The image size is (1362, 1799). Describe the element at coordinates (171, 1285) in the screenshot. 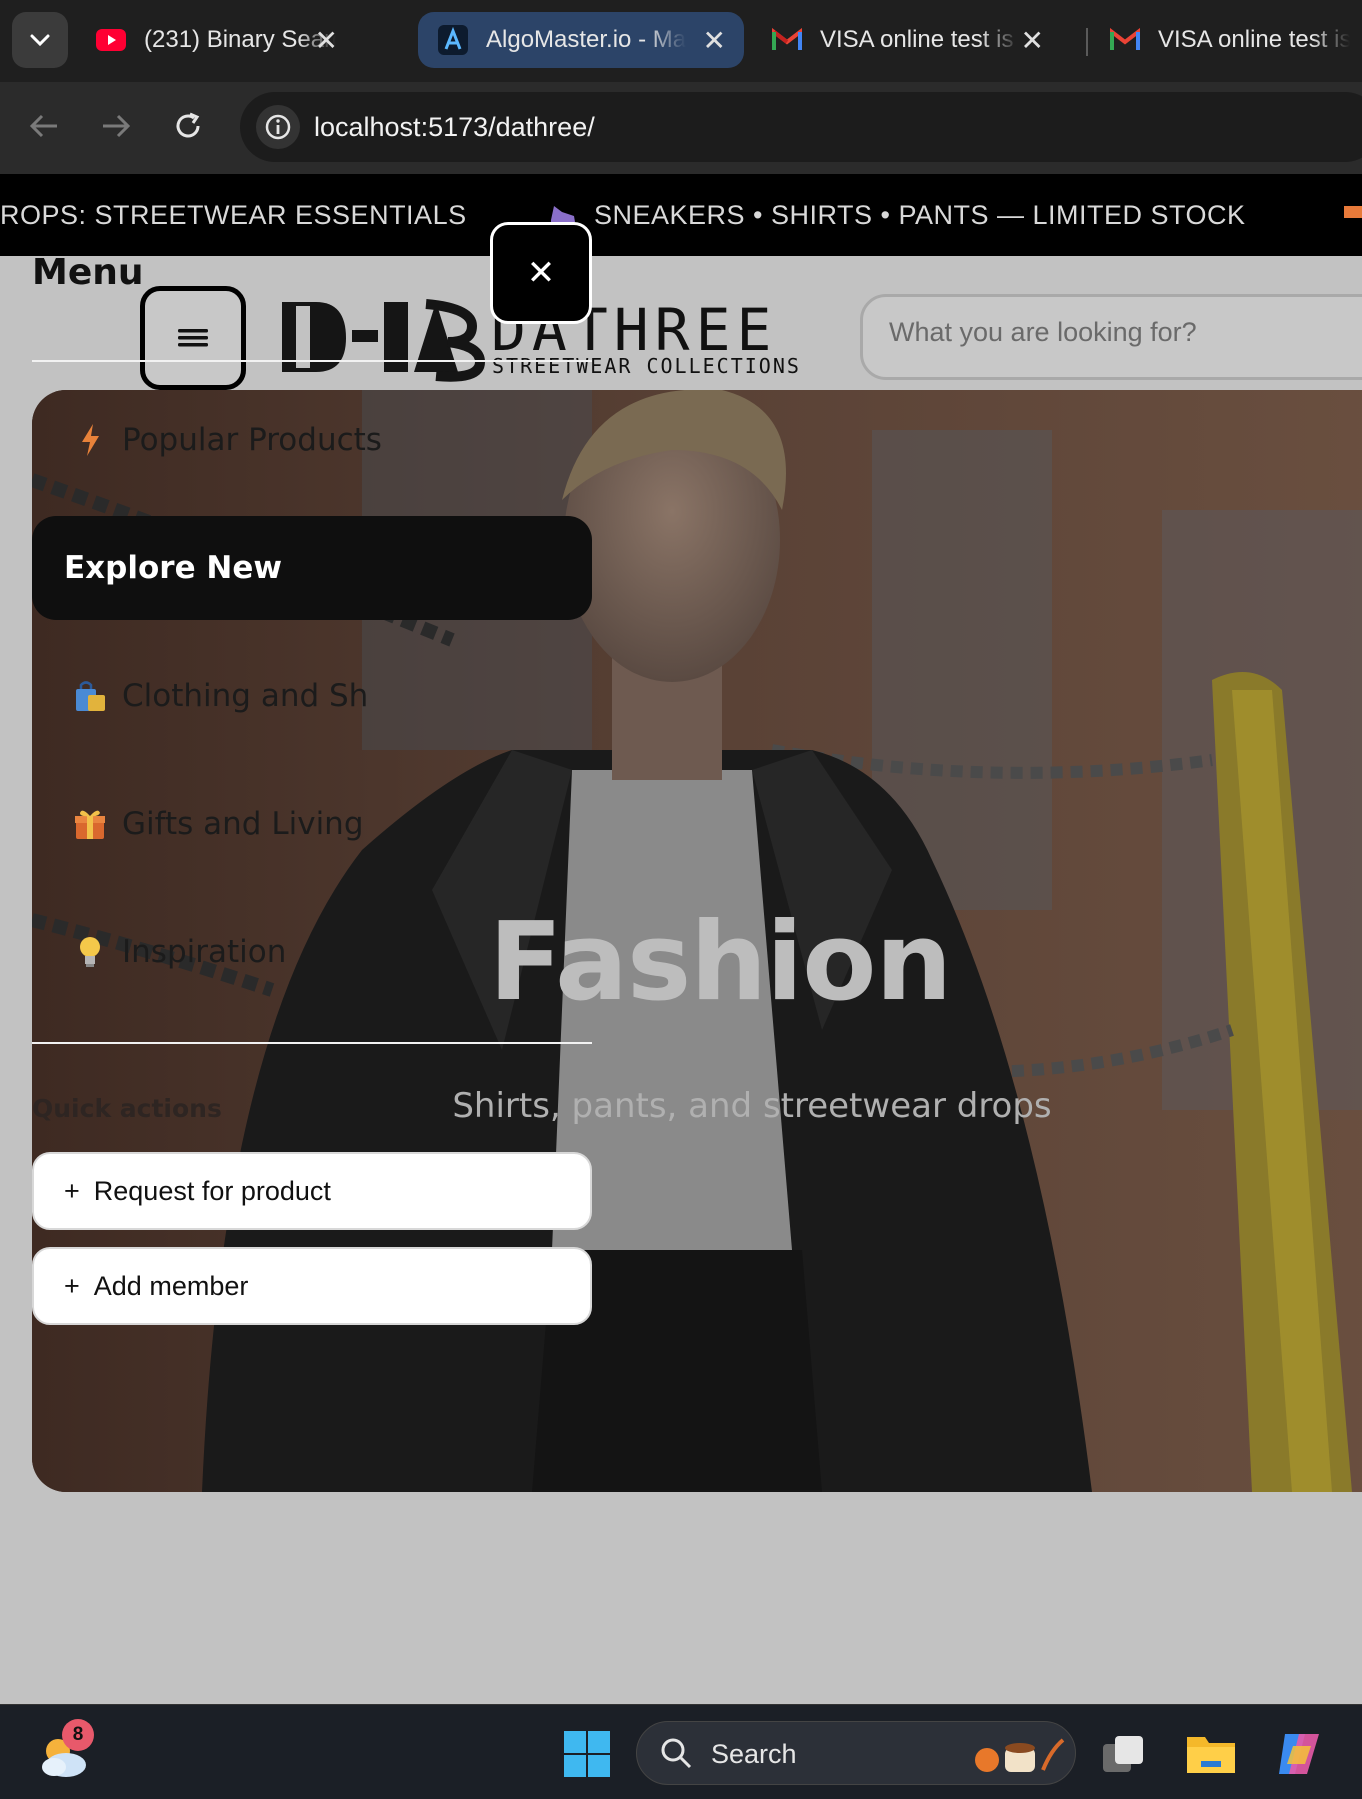

I see `button-label: Add member` at that location.